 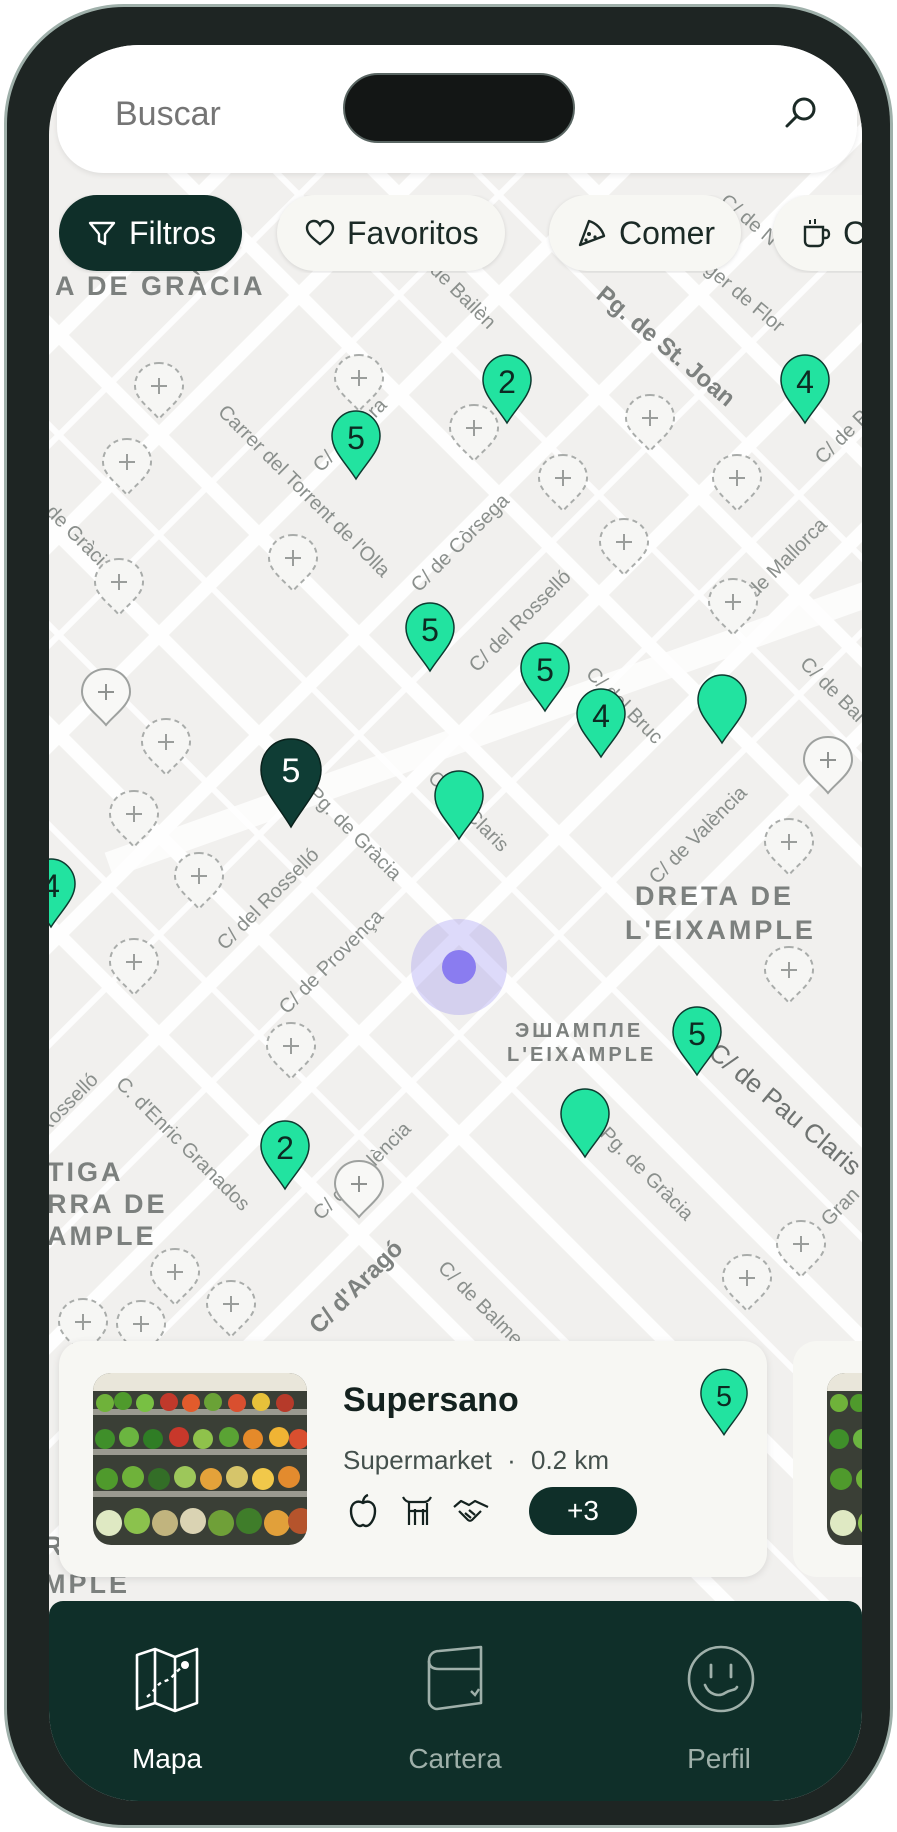 What do you see at coordinates (852, 232) in the screenshot?
I see `chip-label: Ca` at bounding box center [852, 232].